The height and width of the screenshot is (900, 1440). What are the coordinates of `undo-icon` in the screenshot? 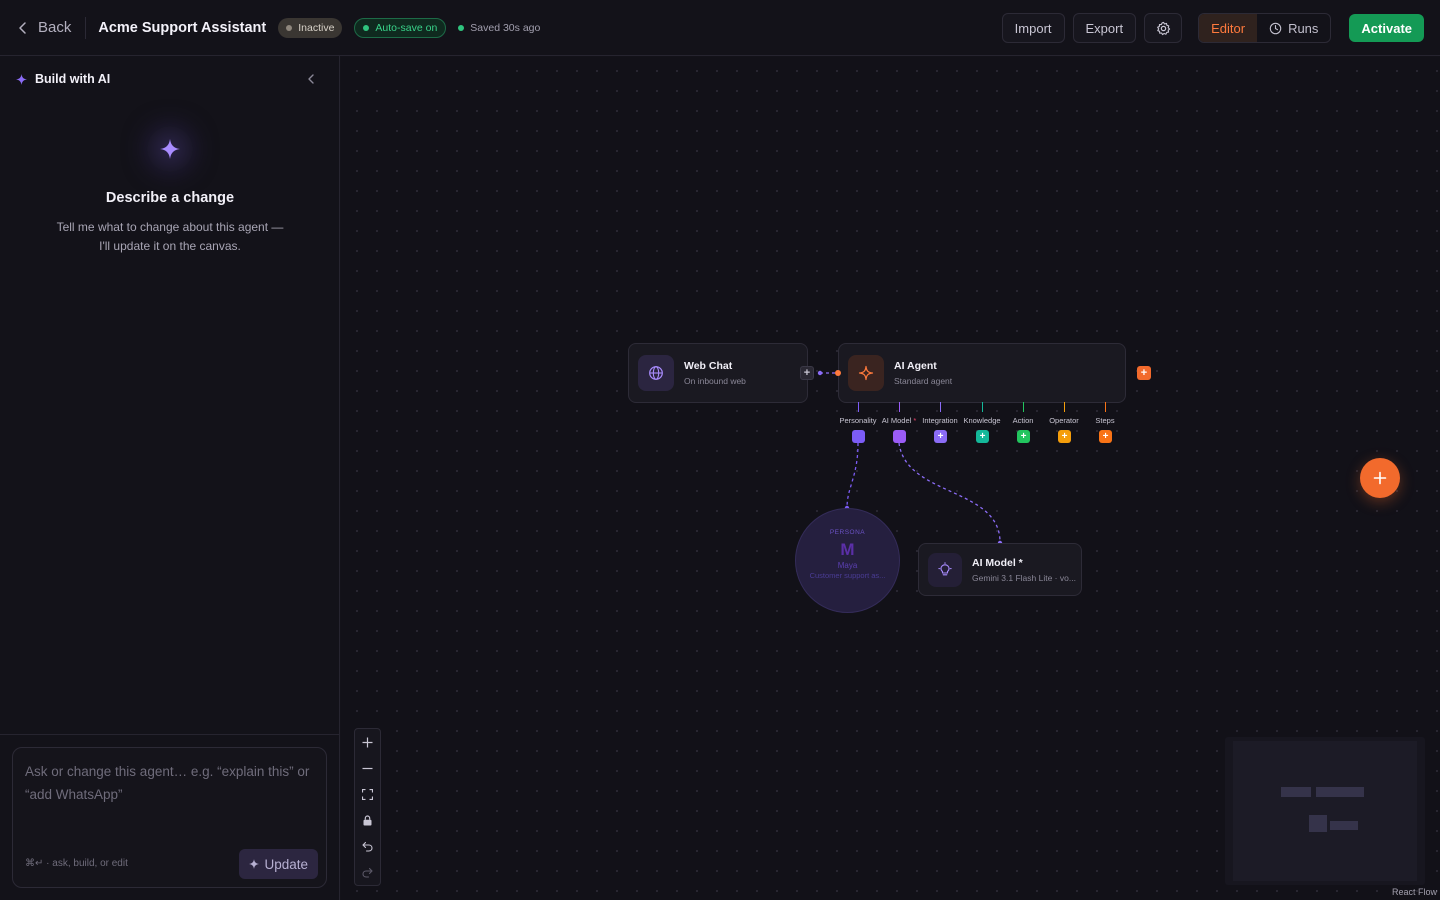 It's located at (367, 846).